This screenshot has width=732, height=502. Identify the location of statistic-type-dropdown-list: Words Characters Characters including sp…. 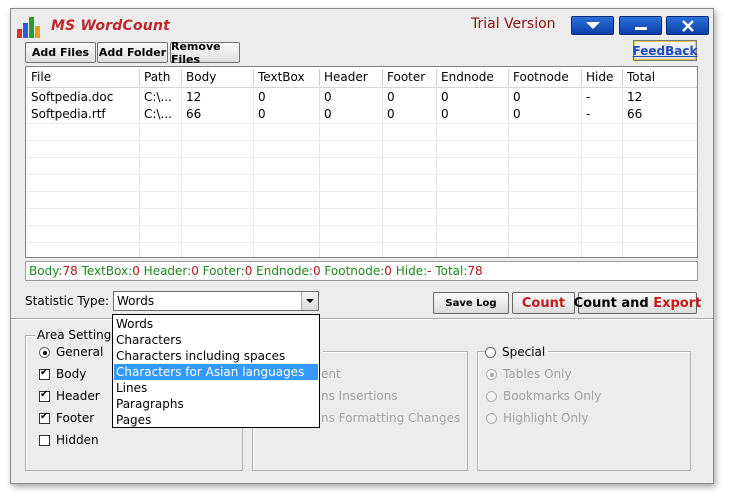
(216, 371).